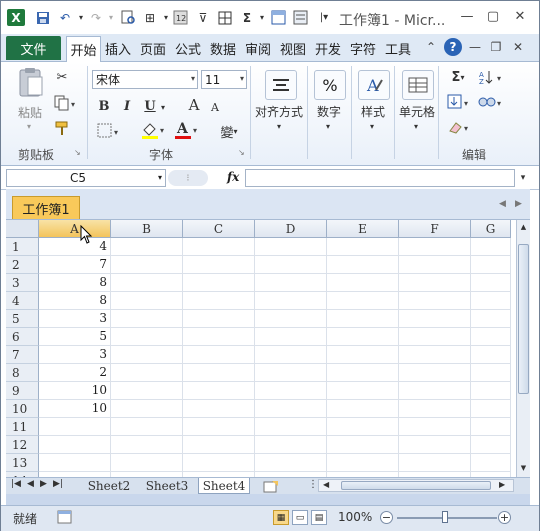  What do you see at coordinates (491, 102) in the screenshot?
I see `find-select-button: ▾` at bounding box center [491, 102].